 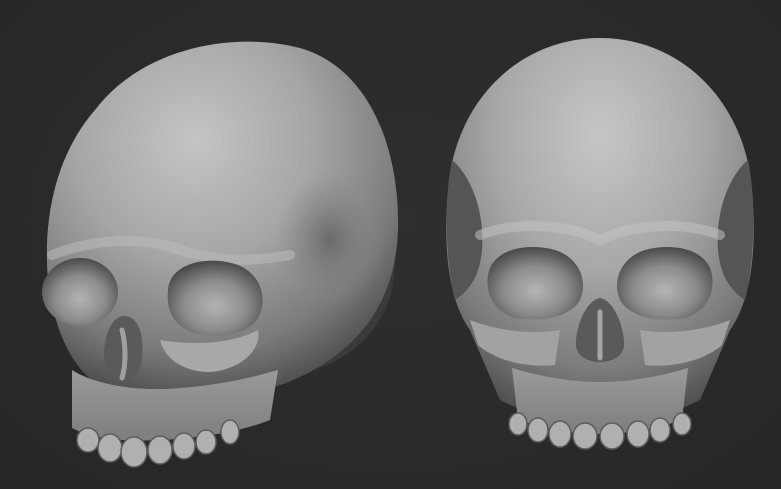 What do you see at coordinates (330, 240) in the screenshot?
I see `temporal-fossa` at bounding box center [330, 240].